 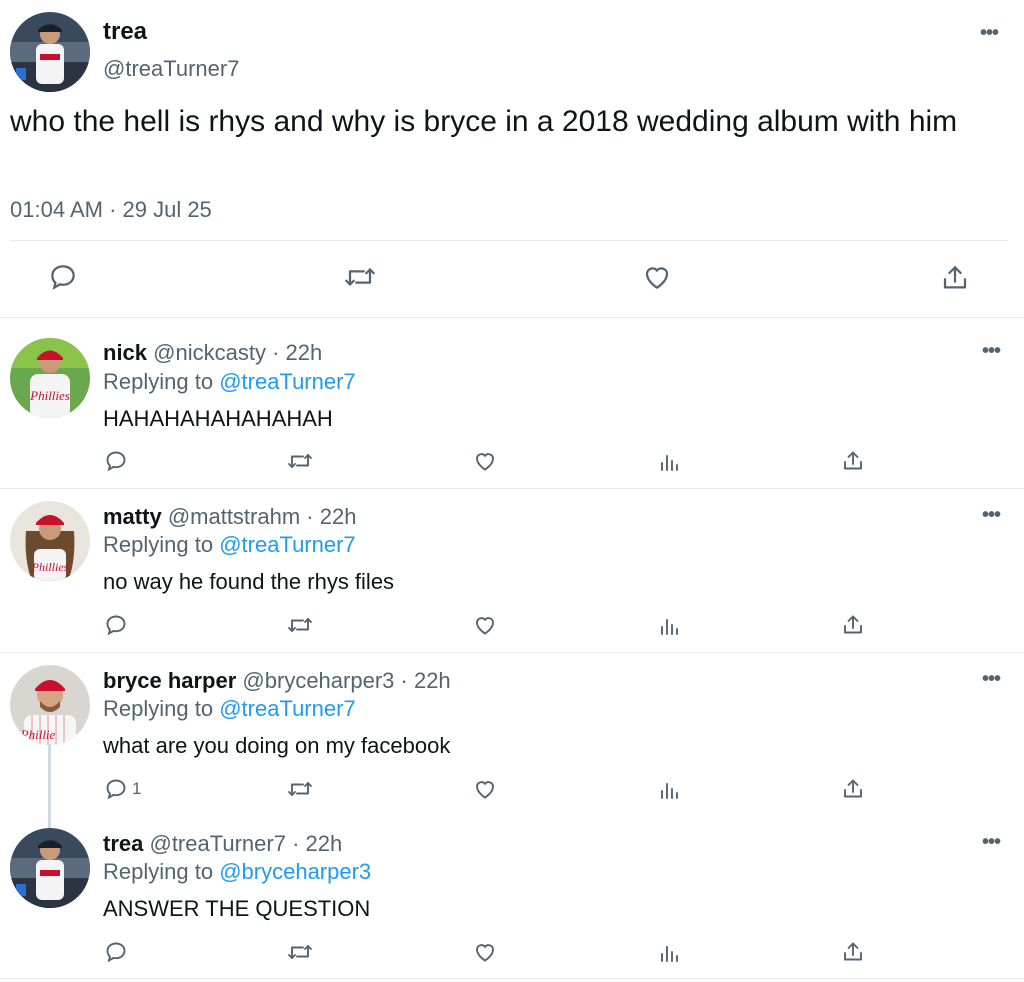 I want to click on reply-button: 1, so click(x=122, y=789).